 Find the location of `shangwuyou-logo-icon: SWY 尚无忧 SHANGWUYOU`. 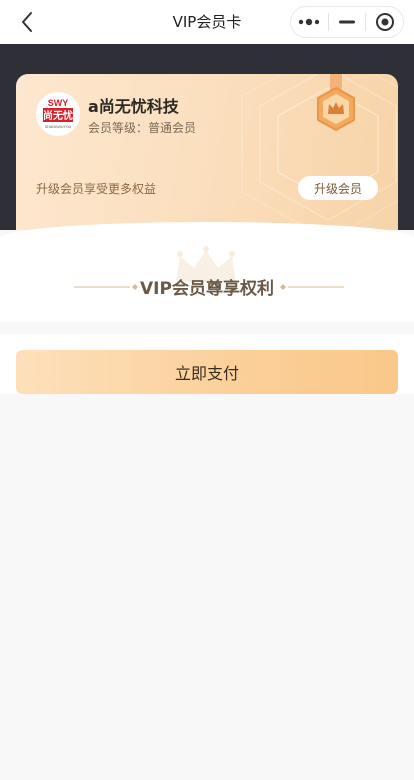

shangwuyou-logo-icon: SWY 尚无忧 SHANGWUYOU is located at coordinates (58, 113).